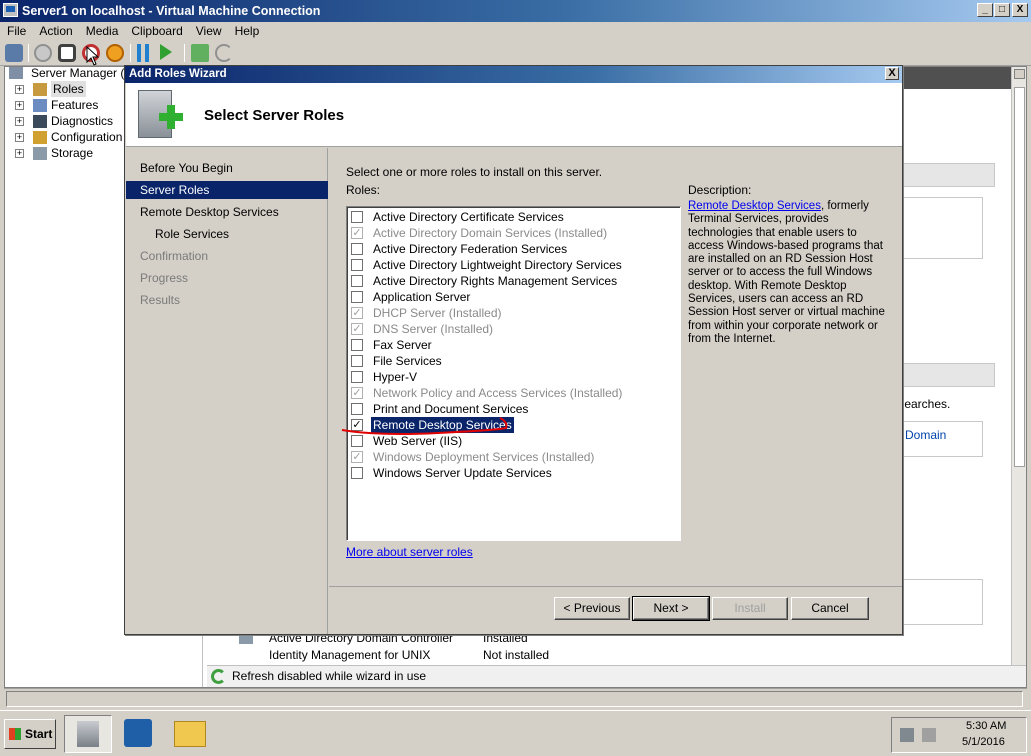 The image size is (1031, 756). I want to click on mouse-cursor, so click(93, 56).